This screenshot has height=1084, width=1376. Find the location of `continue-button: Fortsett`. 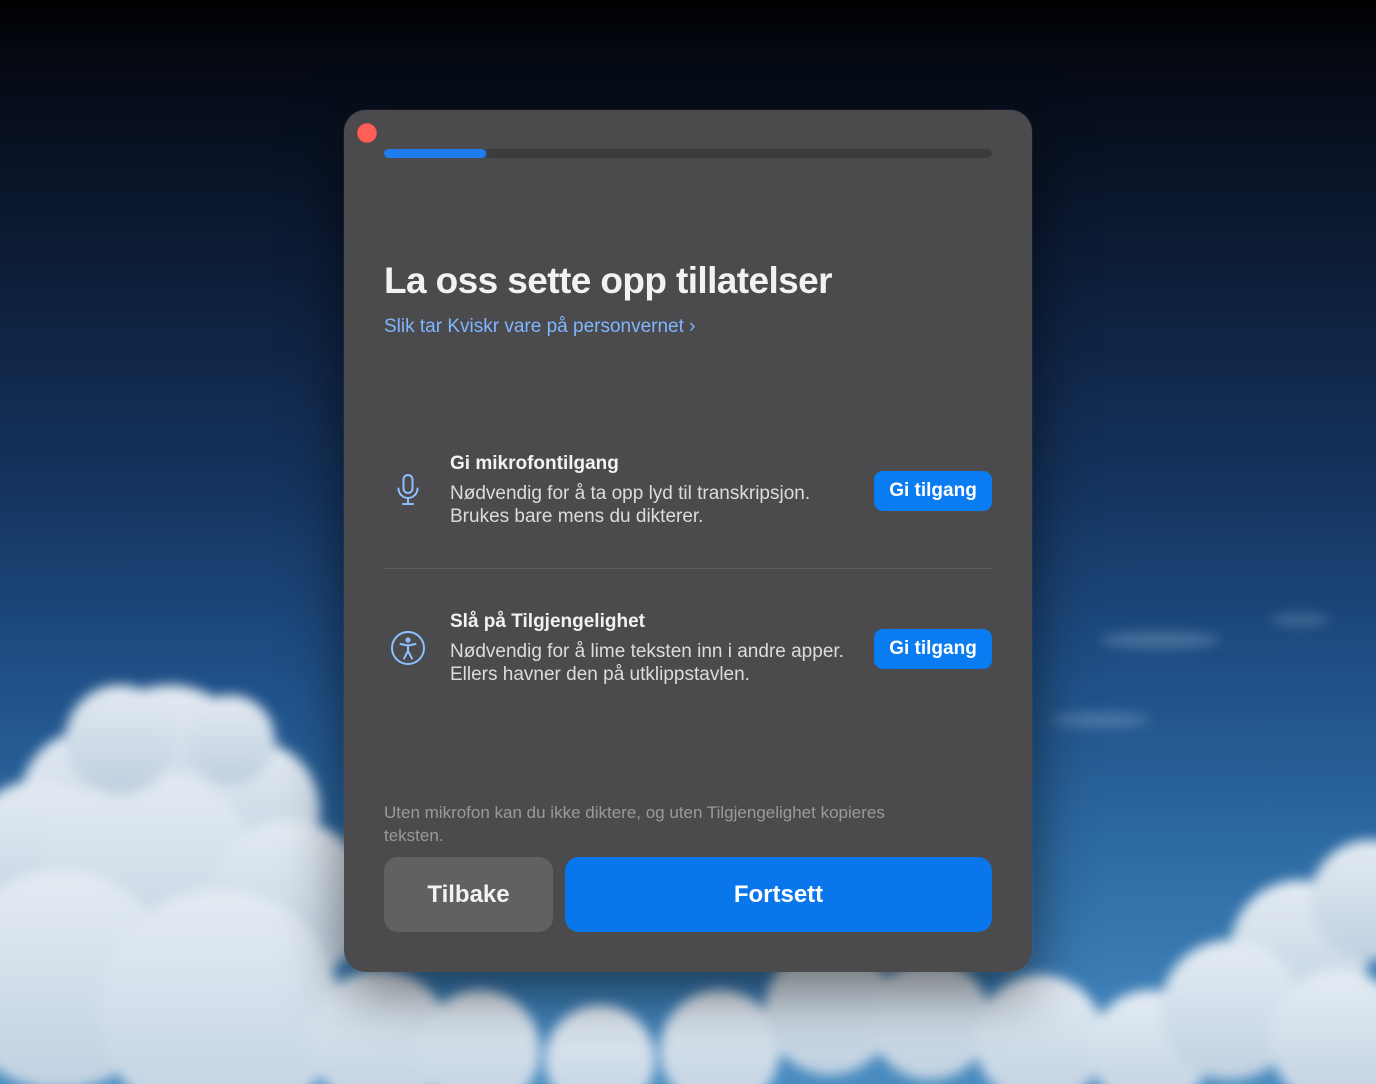

continue-button: Fortsett is located at coordinates (778, 894).